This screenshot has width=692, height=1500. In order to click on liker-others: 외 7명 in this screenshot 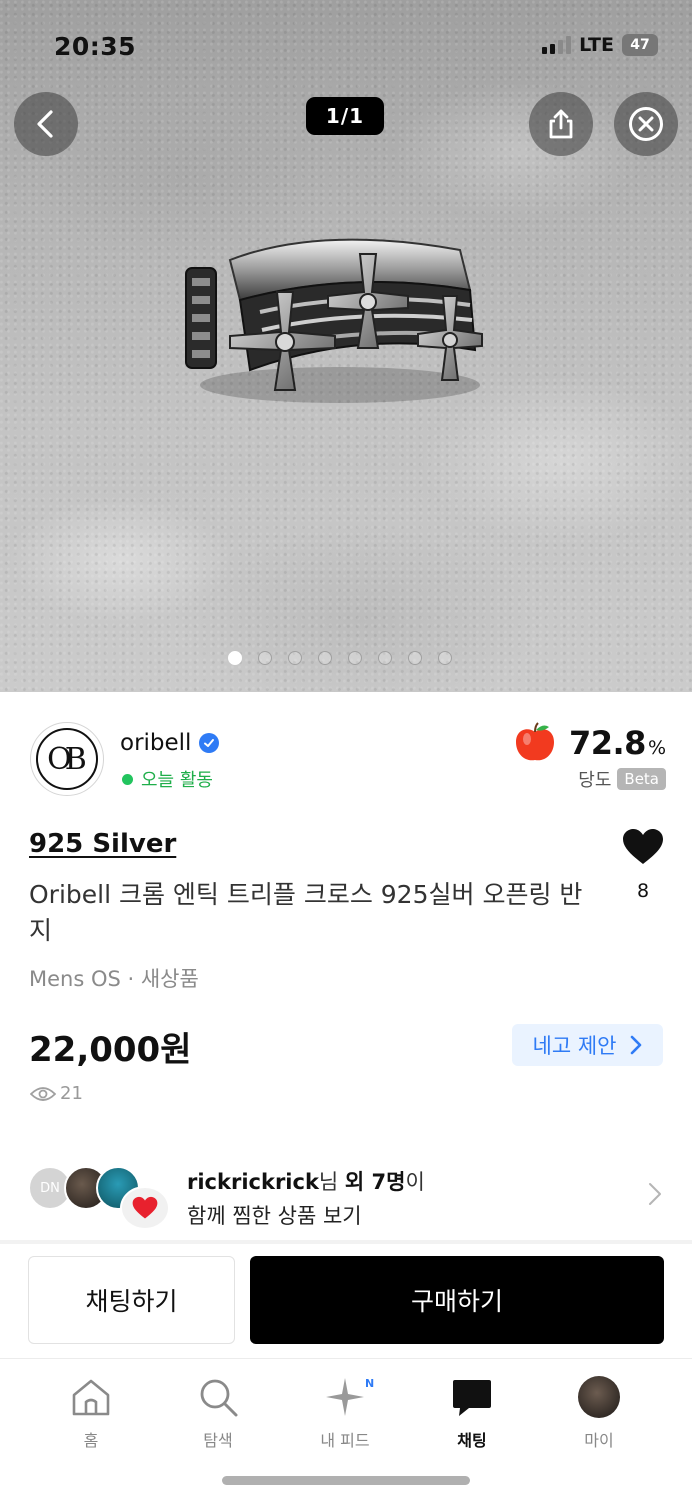, I will do `click(375, 1182)`.